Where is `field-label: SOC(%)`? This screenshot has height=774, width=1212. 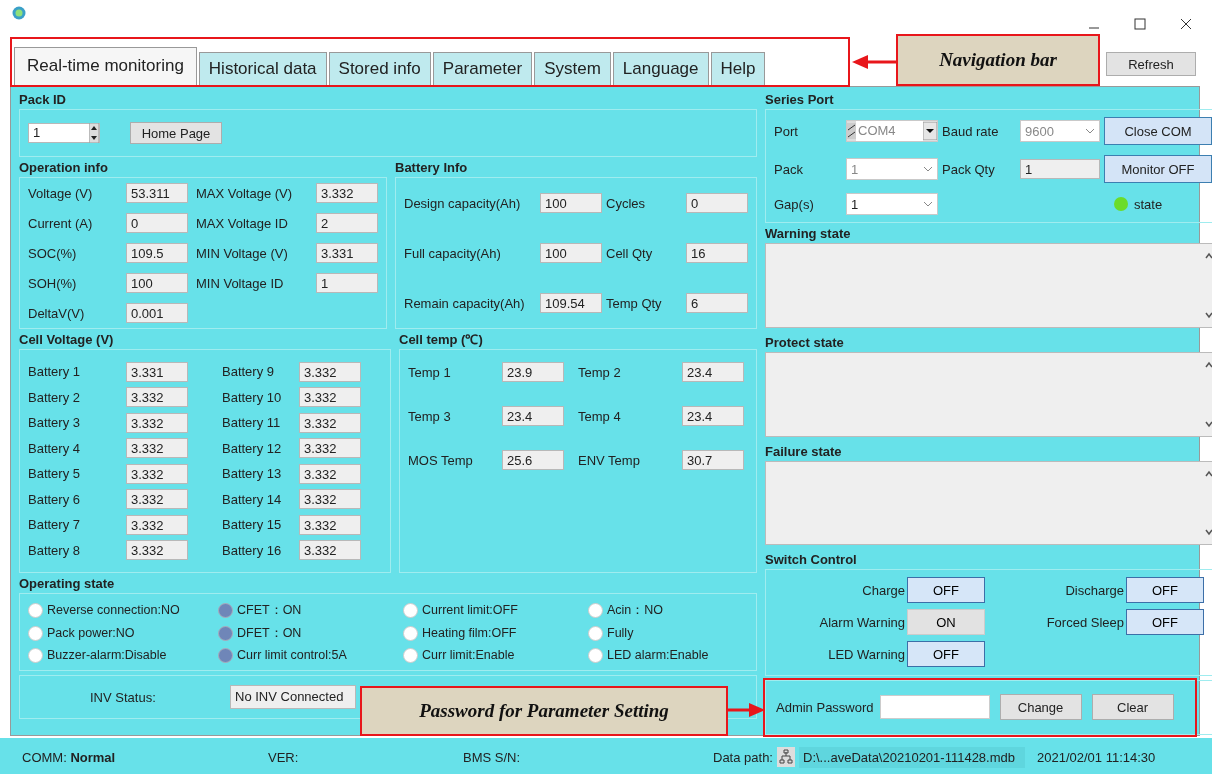 field-label: SOC(%) is located at coordinates (53, 253).